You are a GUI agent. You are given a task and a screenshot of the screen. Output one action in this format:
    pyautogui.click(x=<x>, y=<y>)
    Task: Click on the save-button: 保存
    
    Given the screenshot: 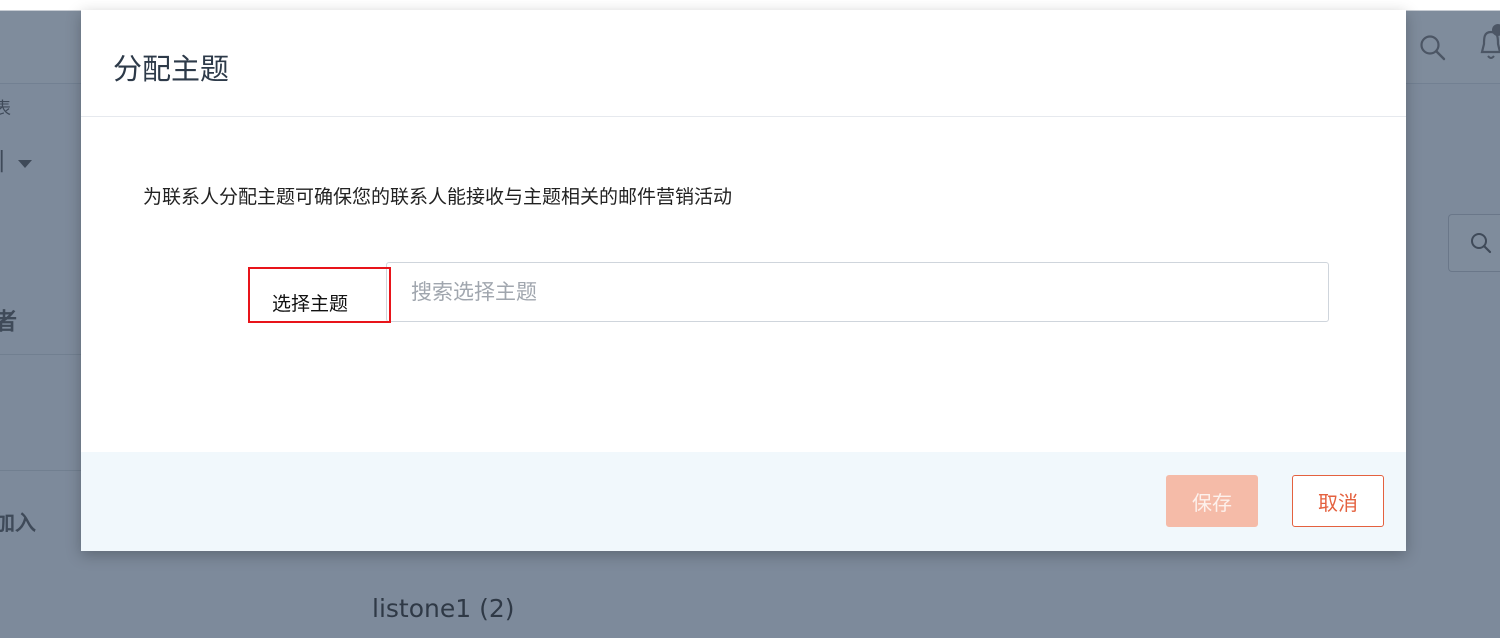 What is the action you would take?
    pyautogui.click(x=1212, y=501)
    